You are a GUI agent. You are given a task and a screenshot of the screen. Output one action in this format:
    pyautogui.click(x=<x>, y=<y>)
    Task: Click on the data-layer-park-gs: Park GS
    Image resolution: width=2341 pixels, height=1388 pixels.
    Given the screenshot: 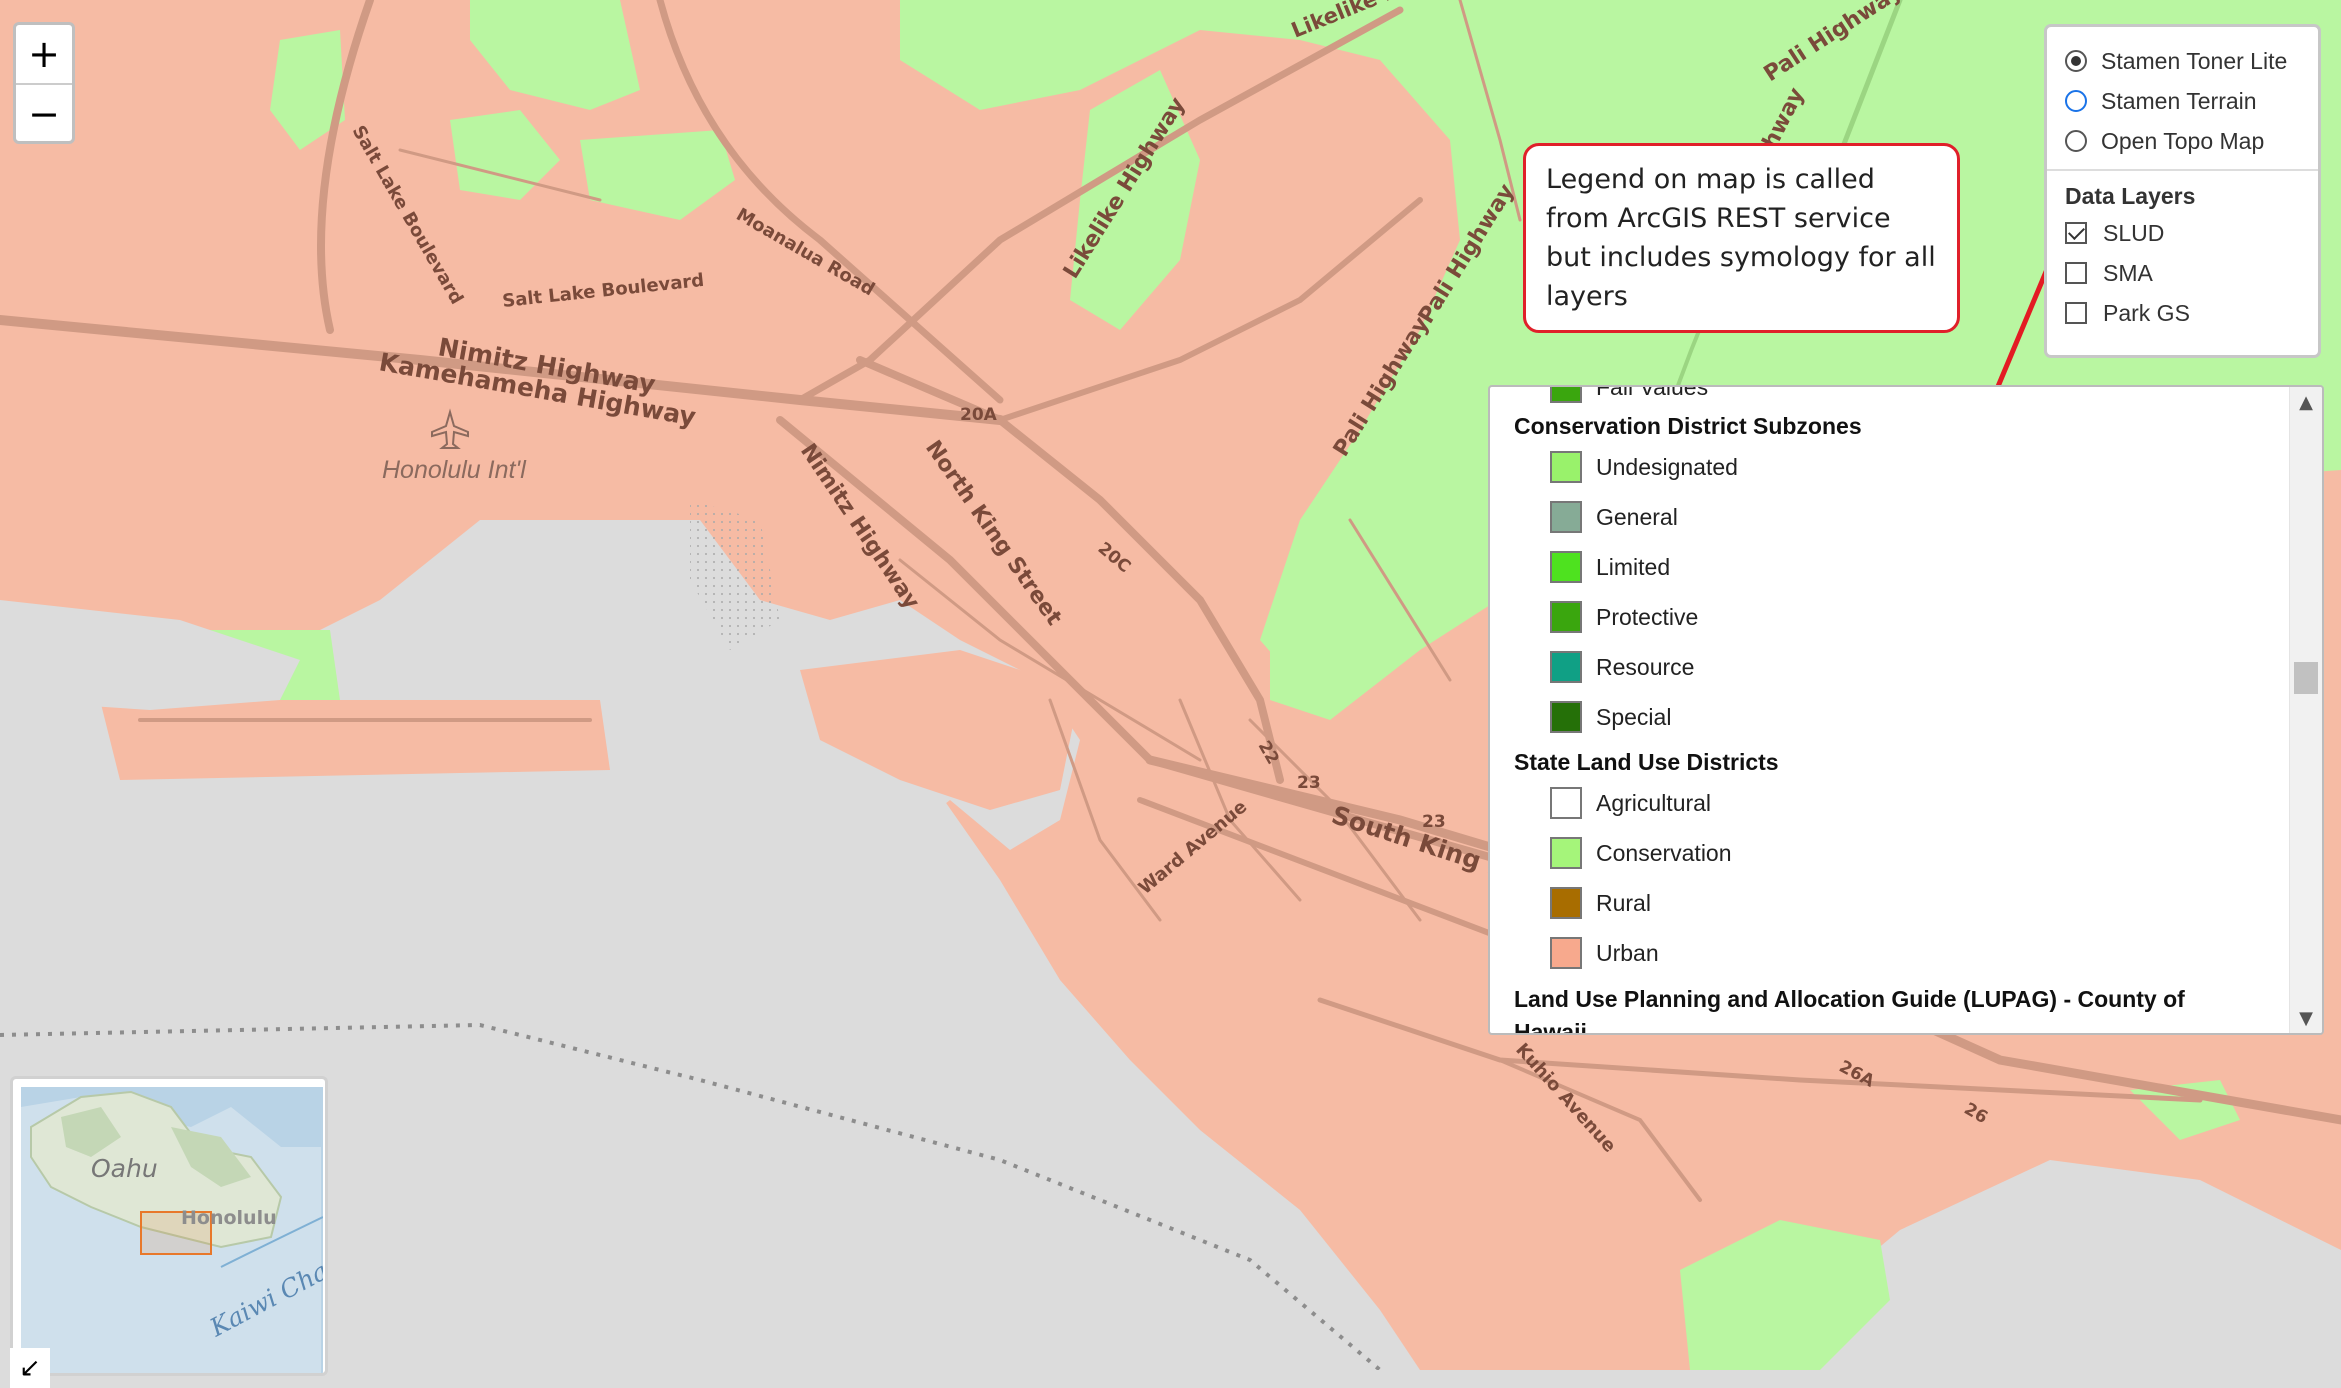 What is the action you would take?
    pyautogui.click(x=2183, y=313)
    